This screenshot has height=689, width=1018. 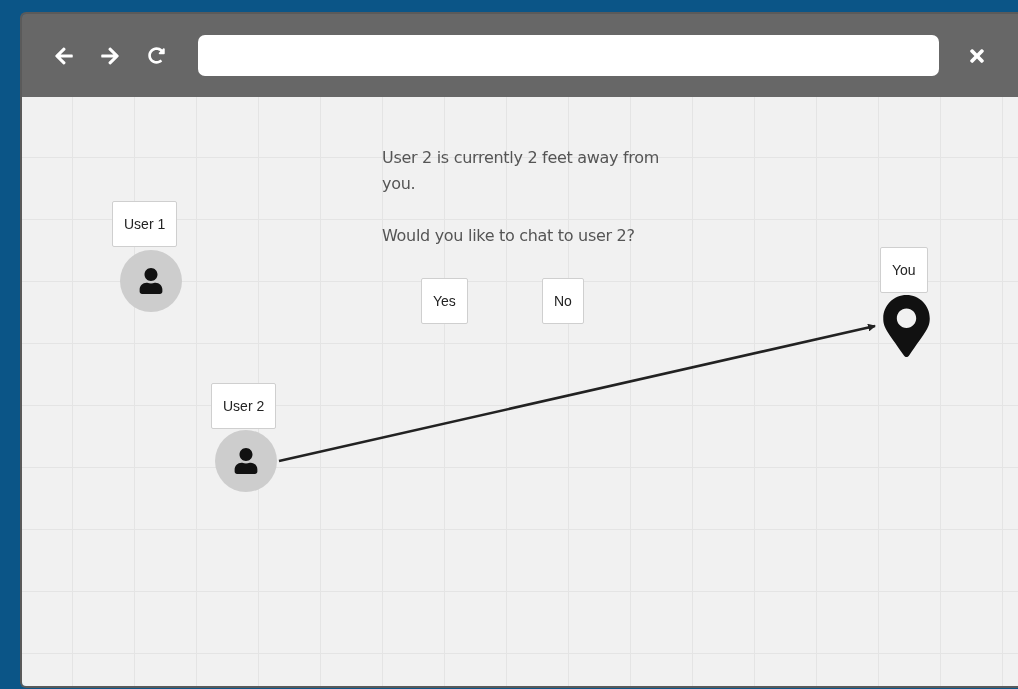 I want to click on user-label: User 1, so click(x=145, y=224).